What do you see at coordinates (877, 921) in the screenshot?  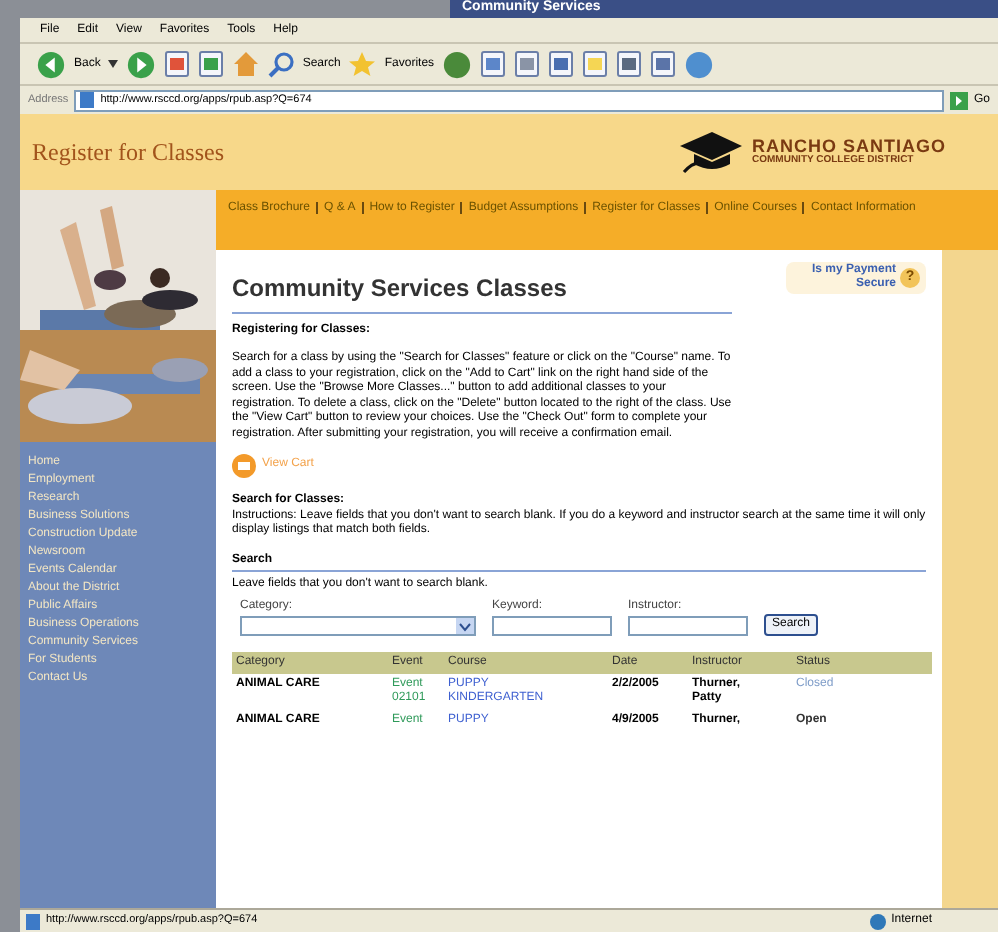 I see `globe-icon` at bounding box center [877, 921].